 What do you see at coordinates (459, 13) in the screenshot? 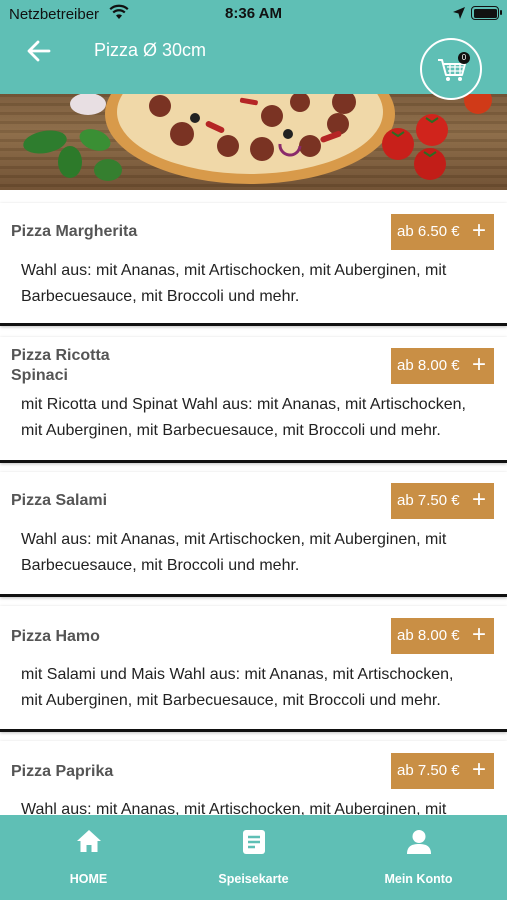
I see `location-arrow-icon` at bounding box center [459, 13].